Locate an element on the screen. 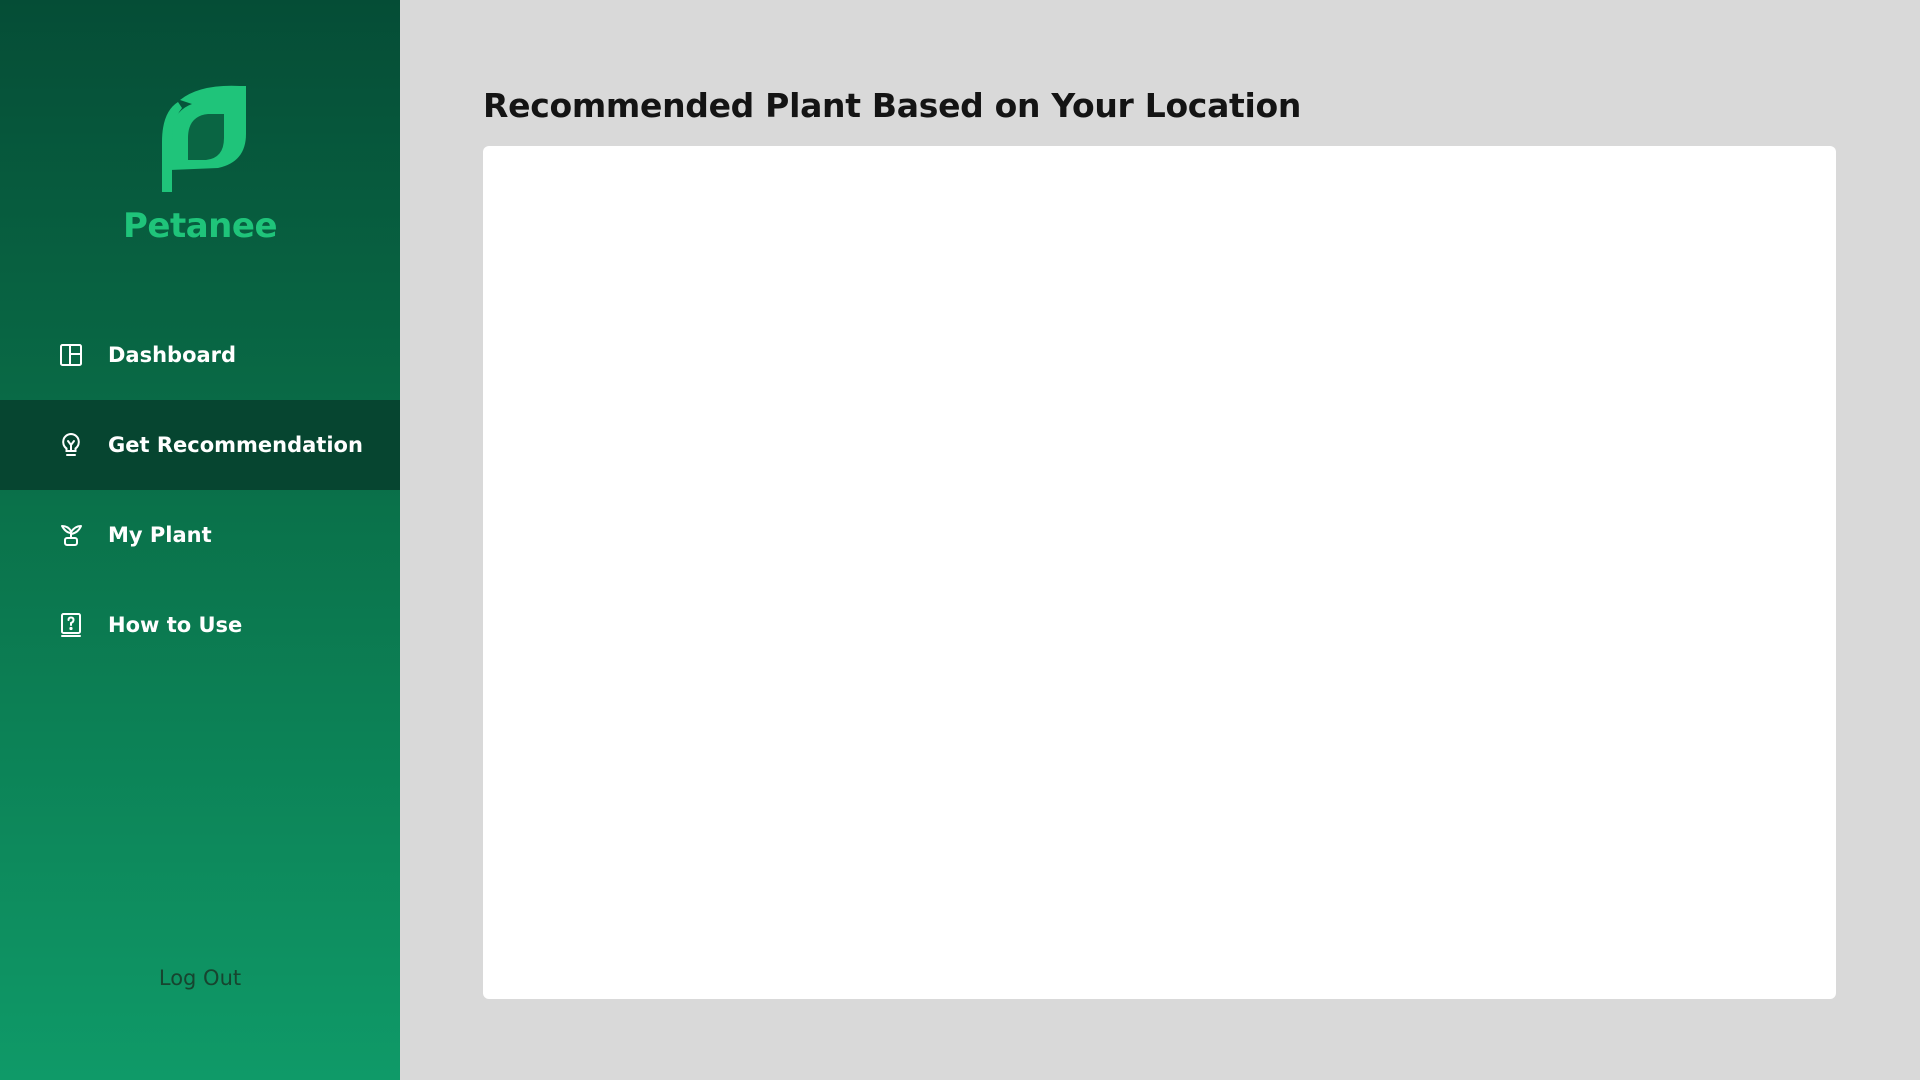 The image size is (1920, 1080). sidebar-item-my-plant: My Plant is located at coordinates (200, 535).